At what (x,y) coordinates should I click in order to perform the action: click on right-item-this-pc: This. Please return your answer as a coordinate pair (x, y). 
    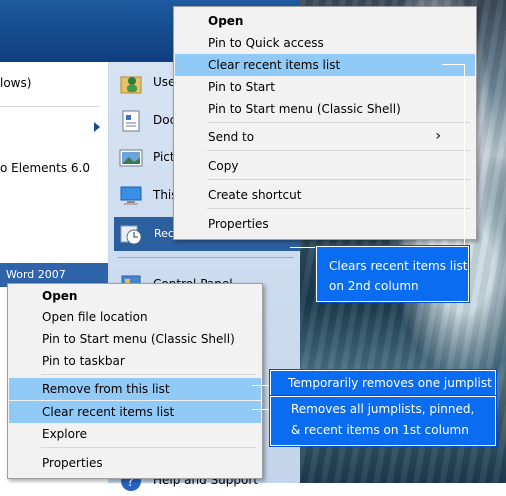
    Looking at the image, I should click on (146, 196).